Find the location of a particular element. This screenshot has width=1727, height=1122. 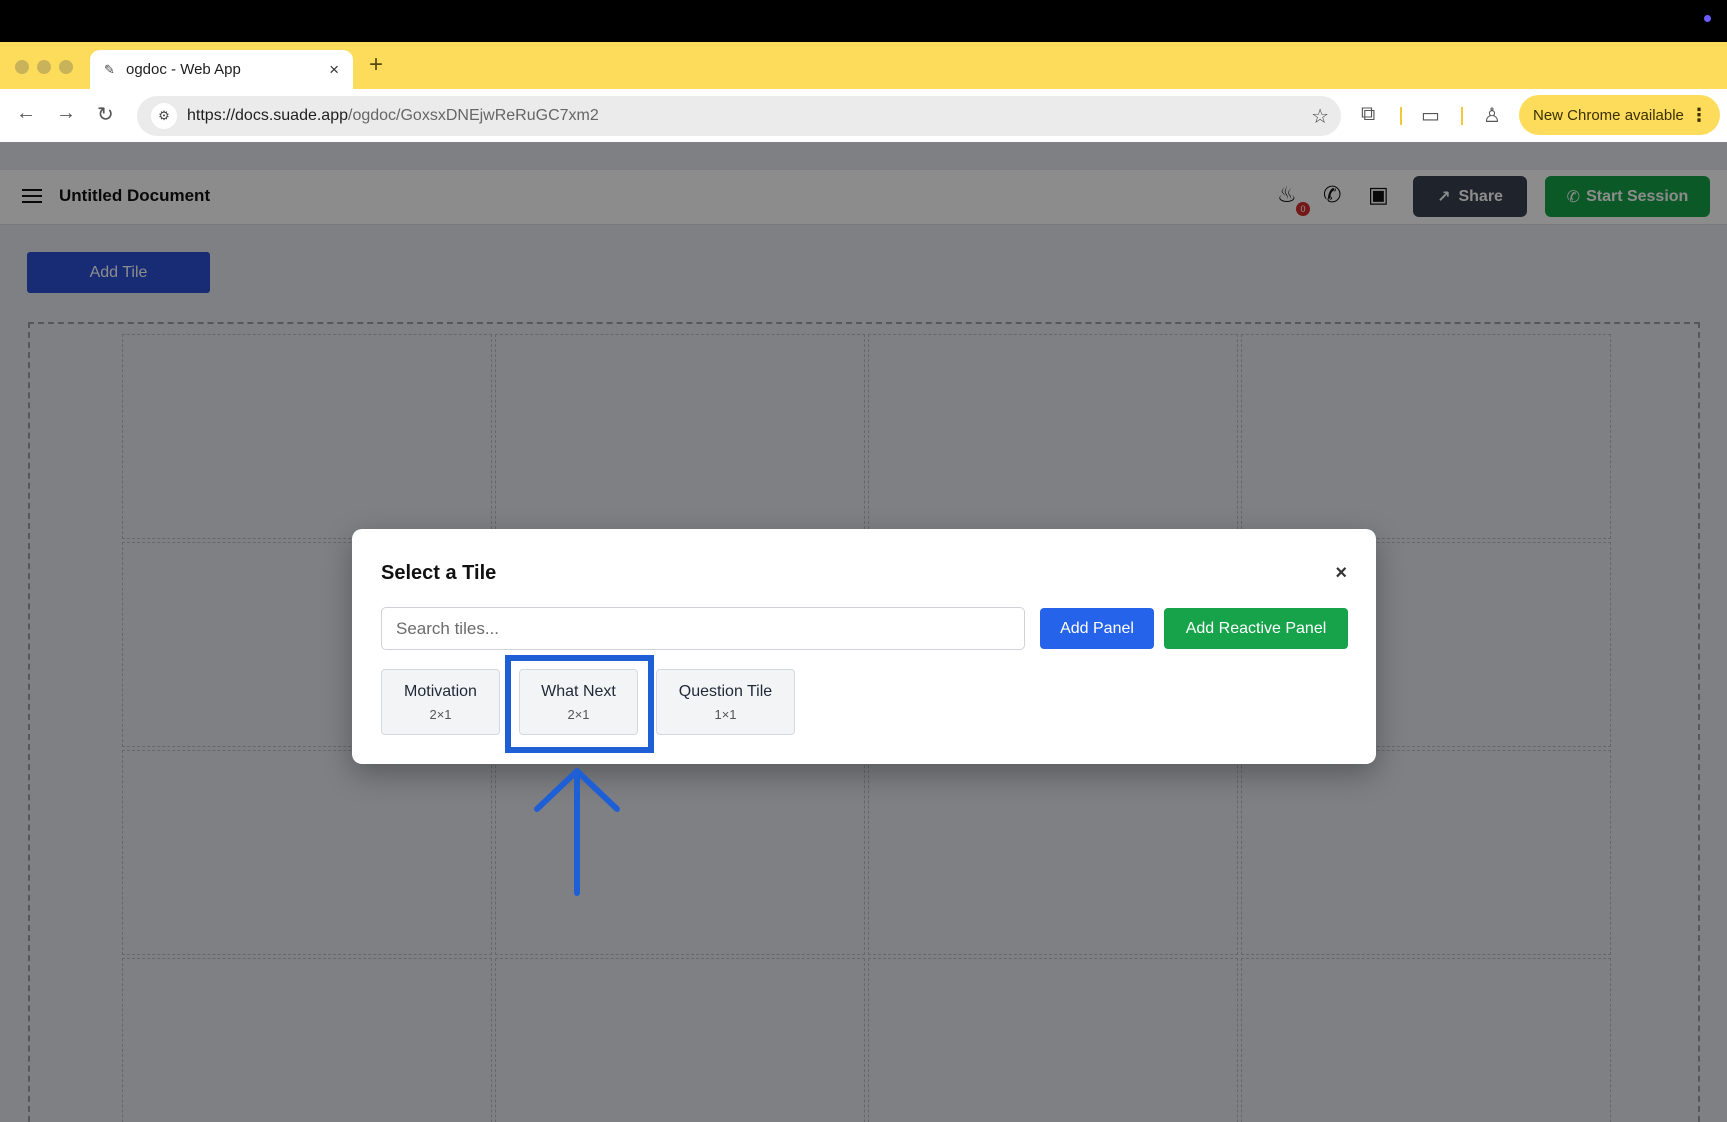

tile-option-motivation: Motivation 2×1 is located at coordinates (440, 702).